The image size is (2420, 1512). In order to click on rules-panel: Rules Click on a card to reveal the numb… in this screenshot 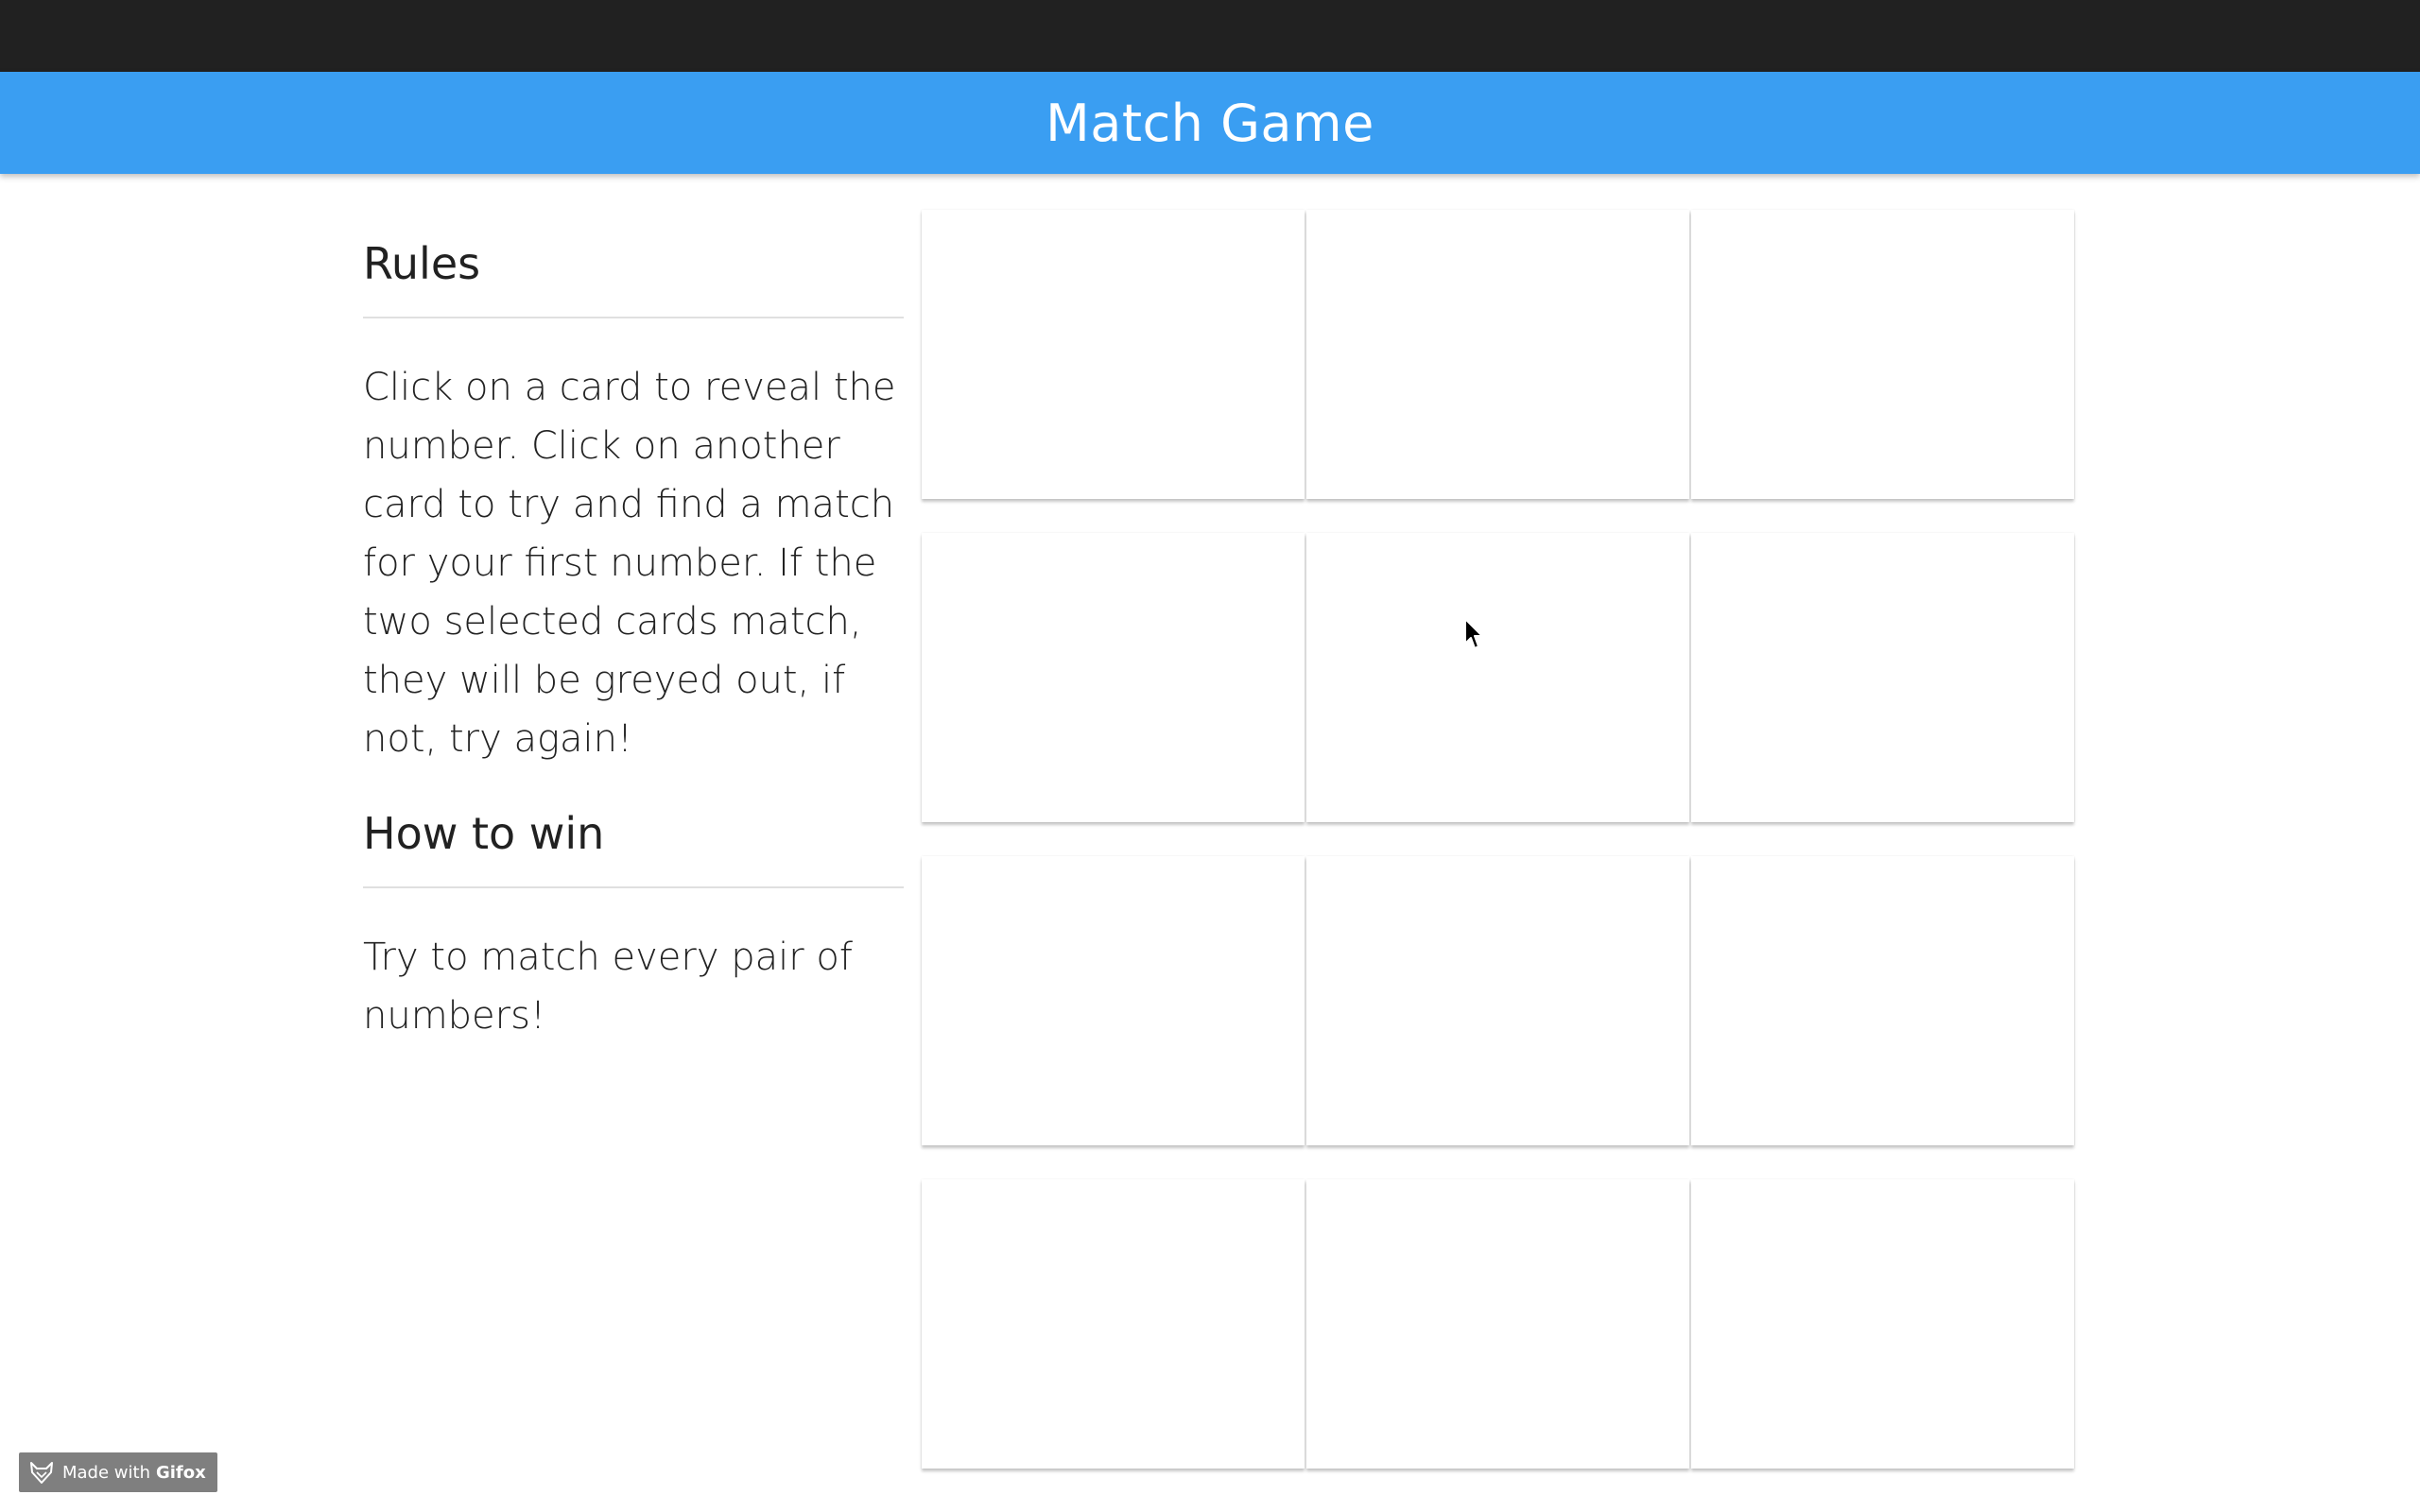, I will do `click(633, 636)`.